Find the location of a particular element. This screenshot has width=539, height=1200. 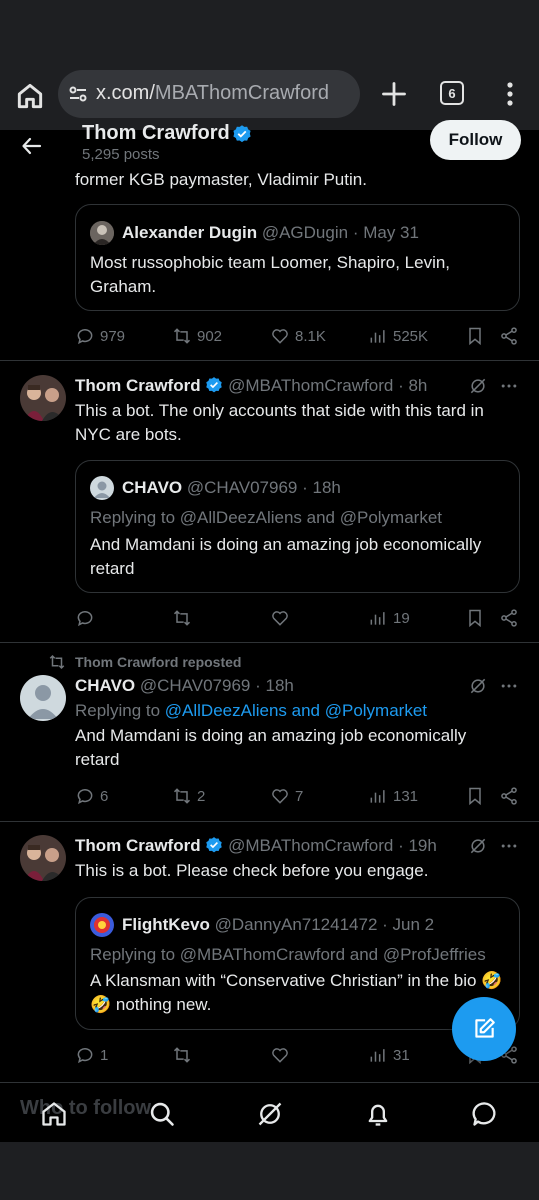

address-bar: x.com/MBAThomCrawford is located at coordinates (209, 94).